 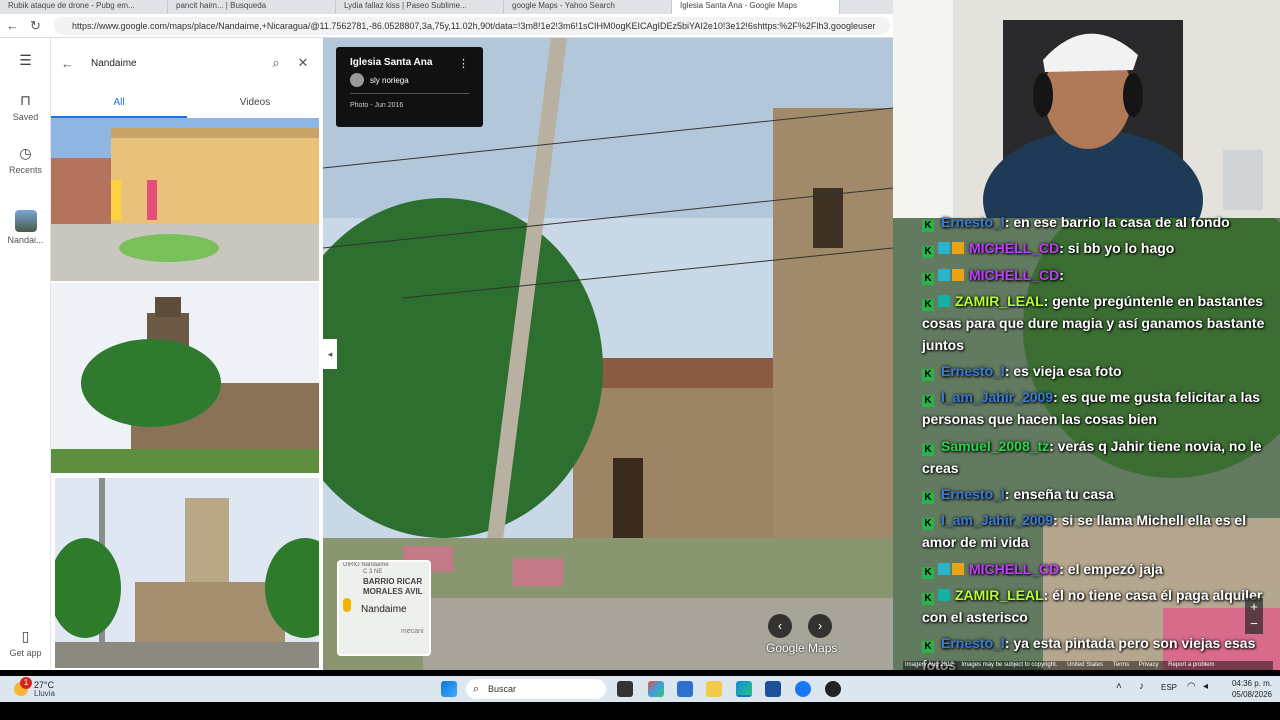 What do you see at coordinates (773, 689) in the screenshot?
I see `store-icon` at bounding box center [773, 689].